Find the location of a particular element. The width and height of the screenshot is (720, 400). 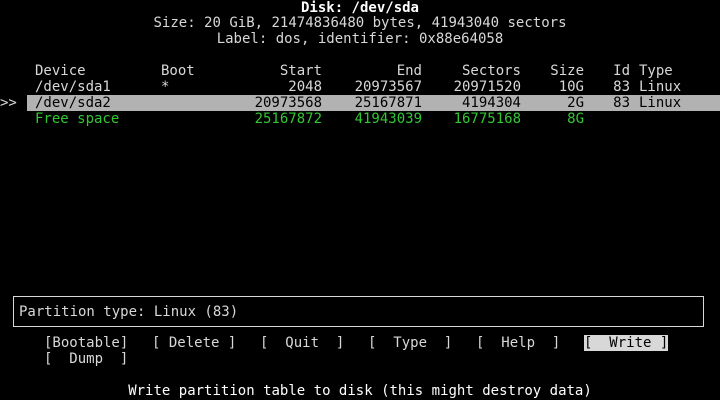

partition-row-free-space: Free space 25167872 41943039 16775168 8G is located at coordinates (360, 119).